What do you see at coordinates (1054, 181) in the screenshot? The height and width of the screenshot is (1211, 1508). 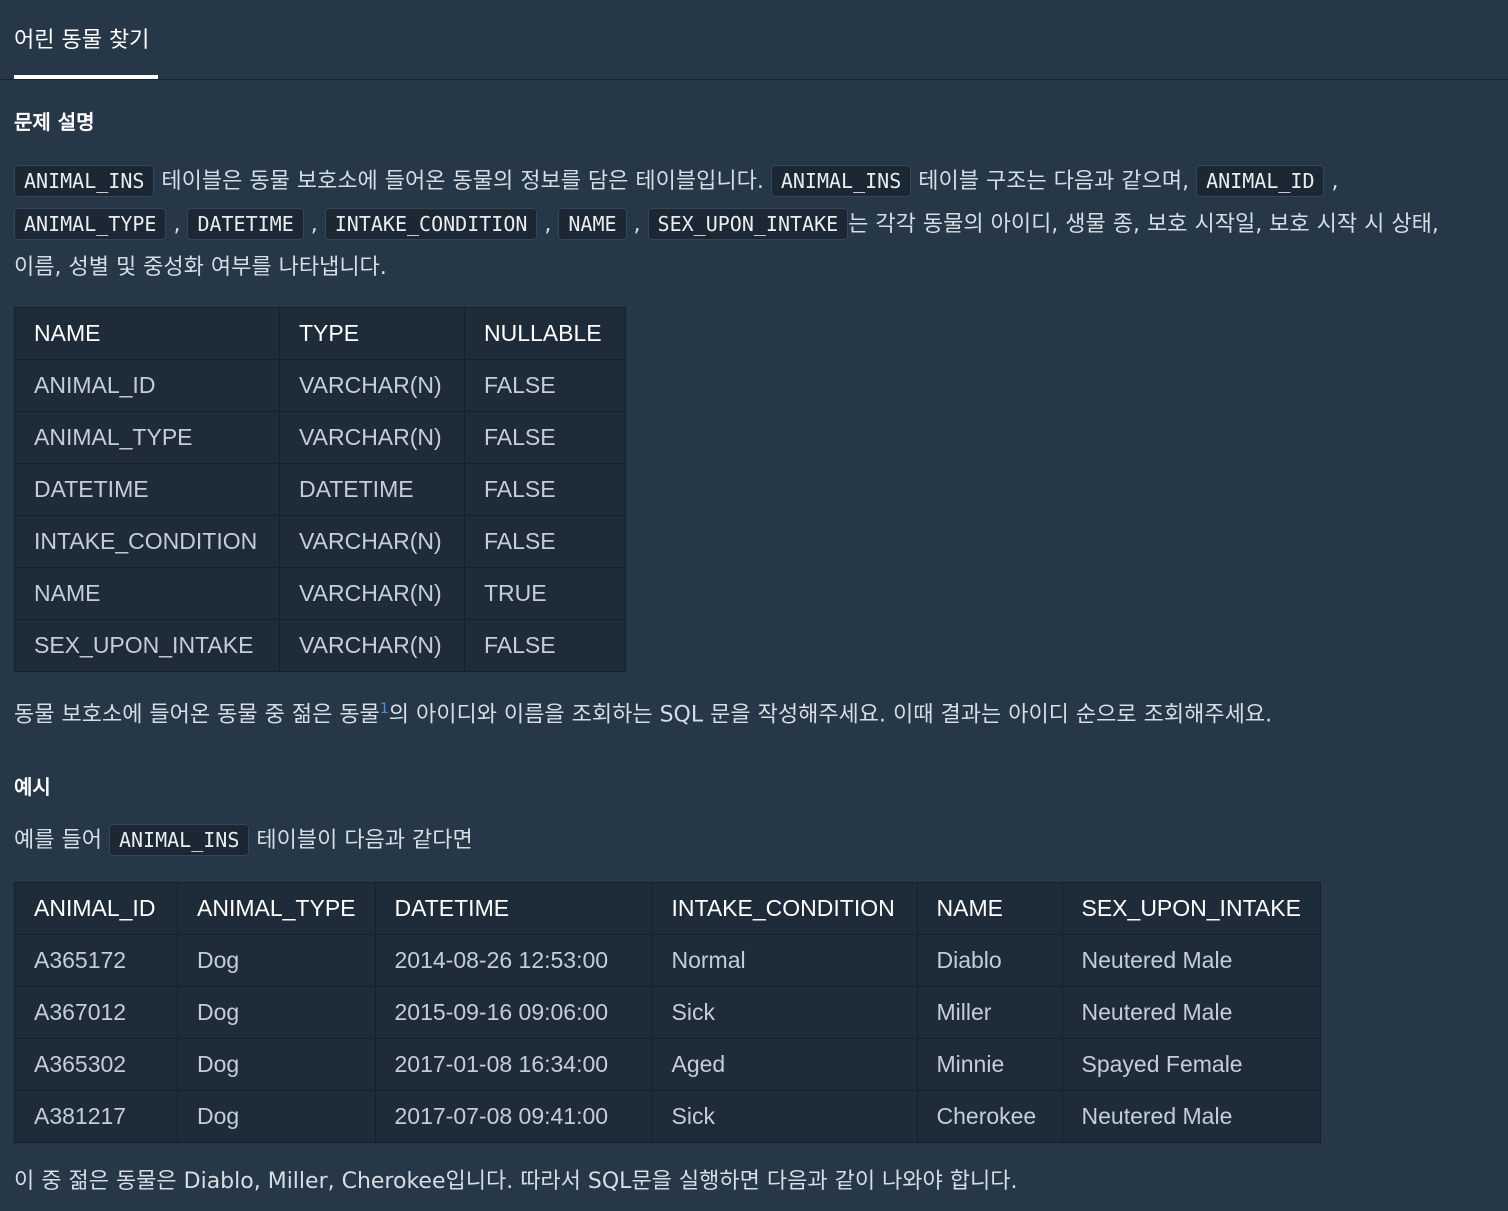 I see `desc-text: 테이블 구조는 다음과 같으며,` at bounding box center [1054, 181].